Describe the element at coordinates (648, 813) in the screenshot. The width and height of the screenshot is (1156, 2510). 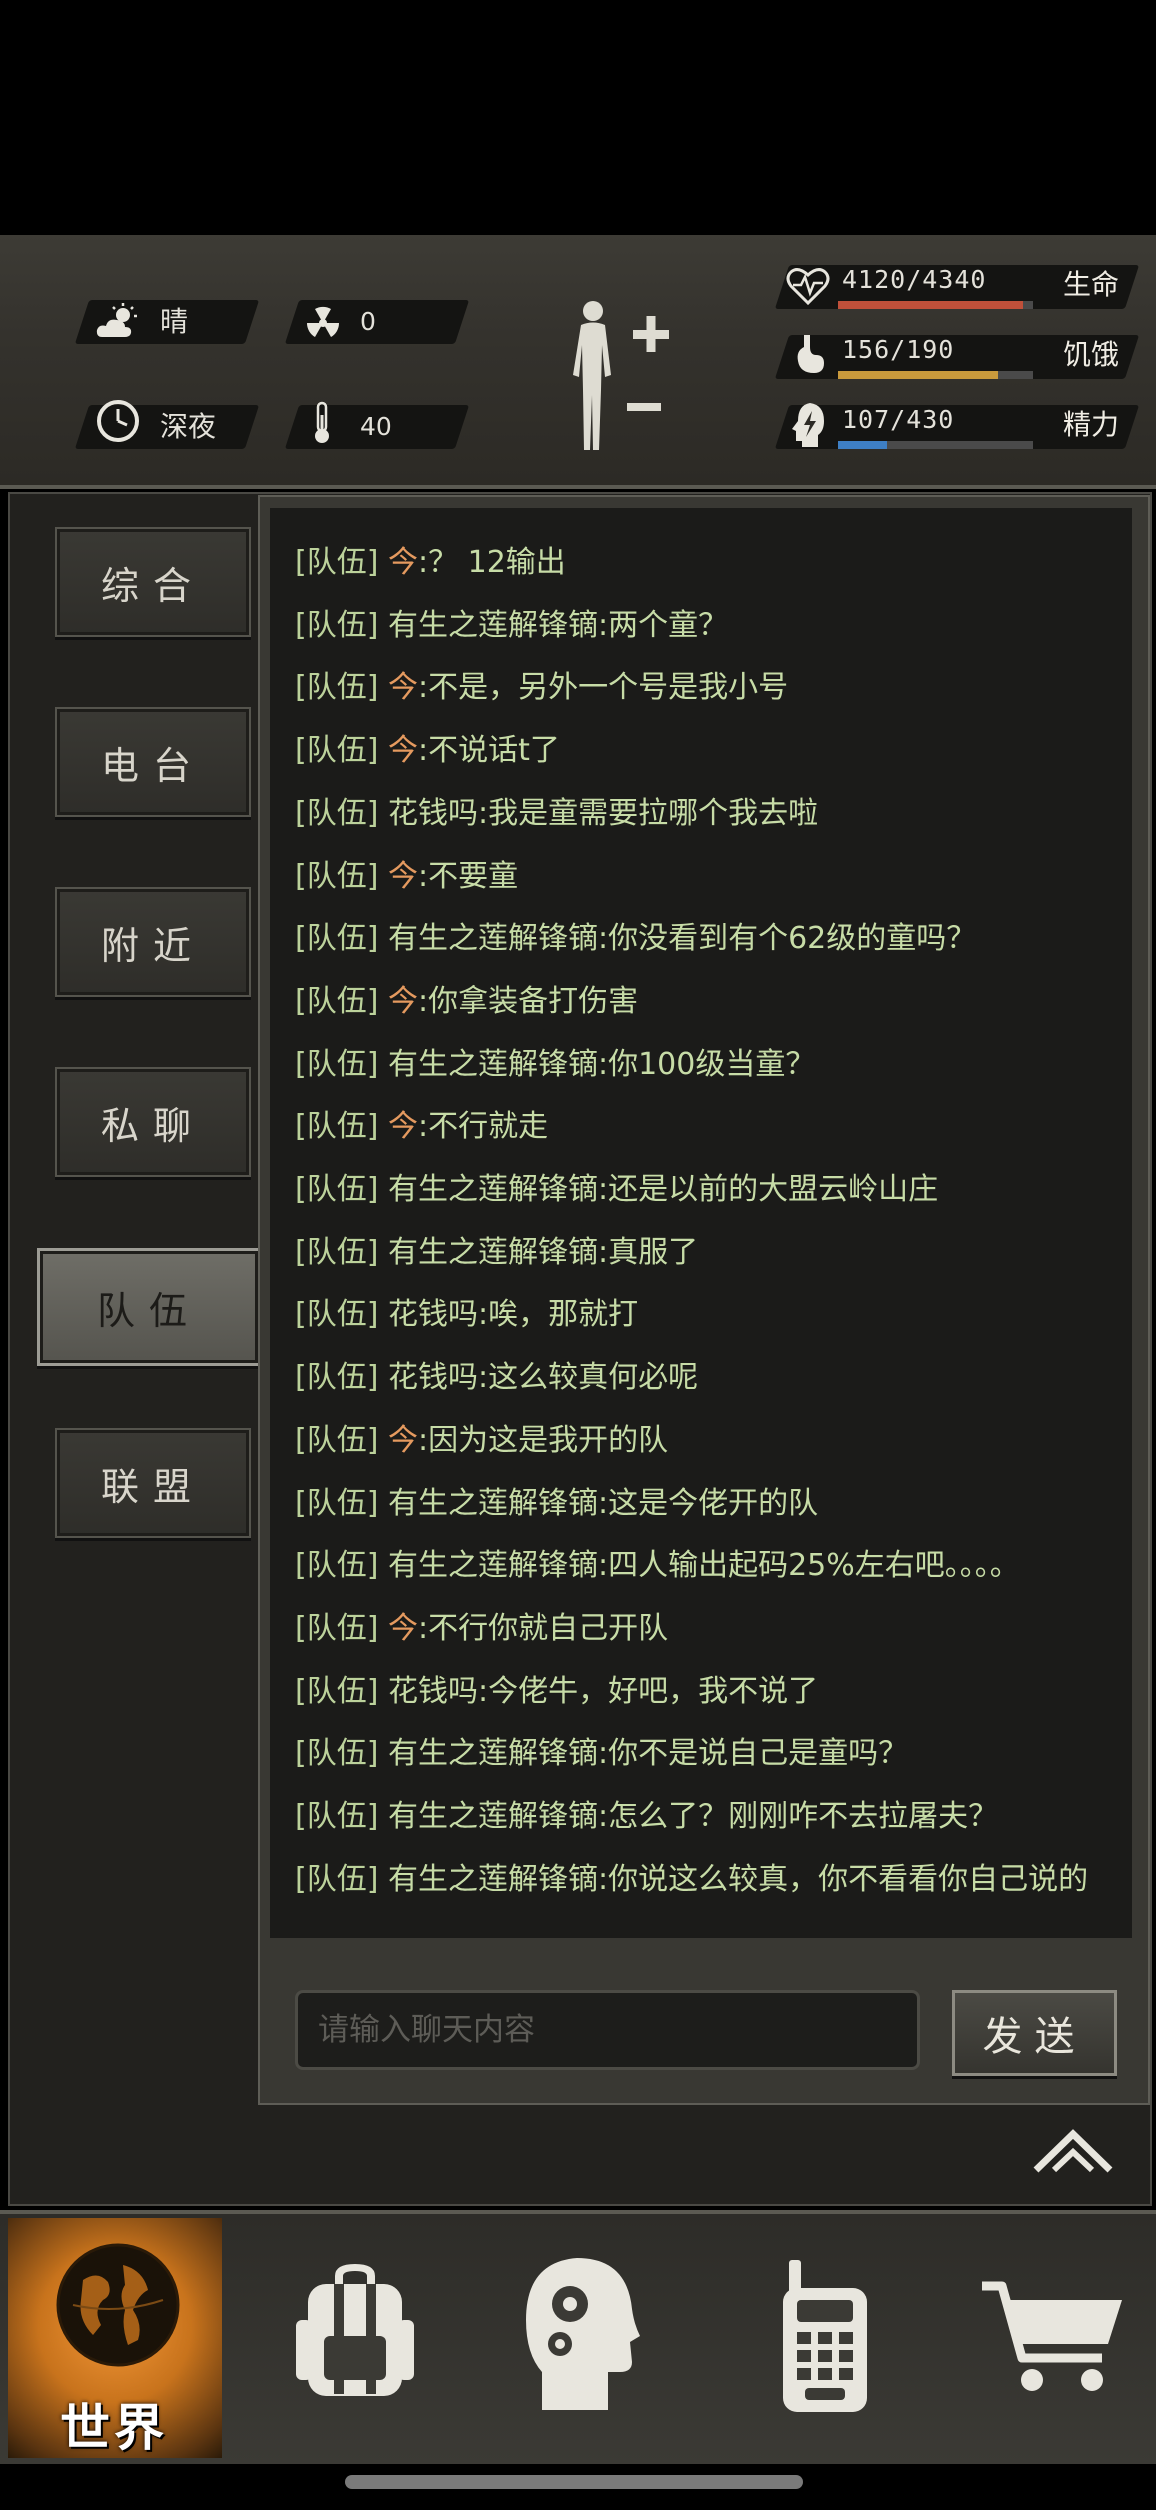
I see `message-text: :我是童需要拉哪个我去啦` at that location.